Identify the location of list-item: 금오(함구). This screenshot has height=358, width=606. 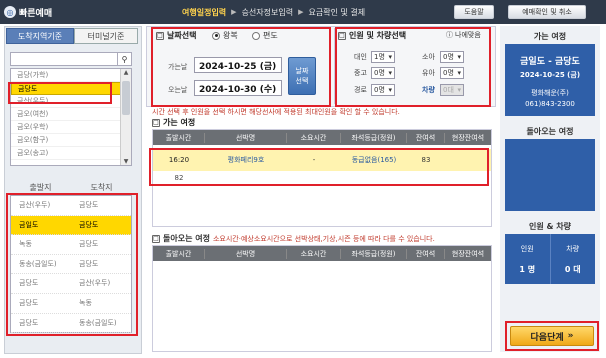
(71, 140).